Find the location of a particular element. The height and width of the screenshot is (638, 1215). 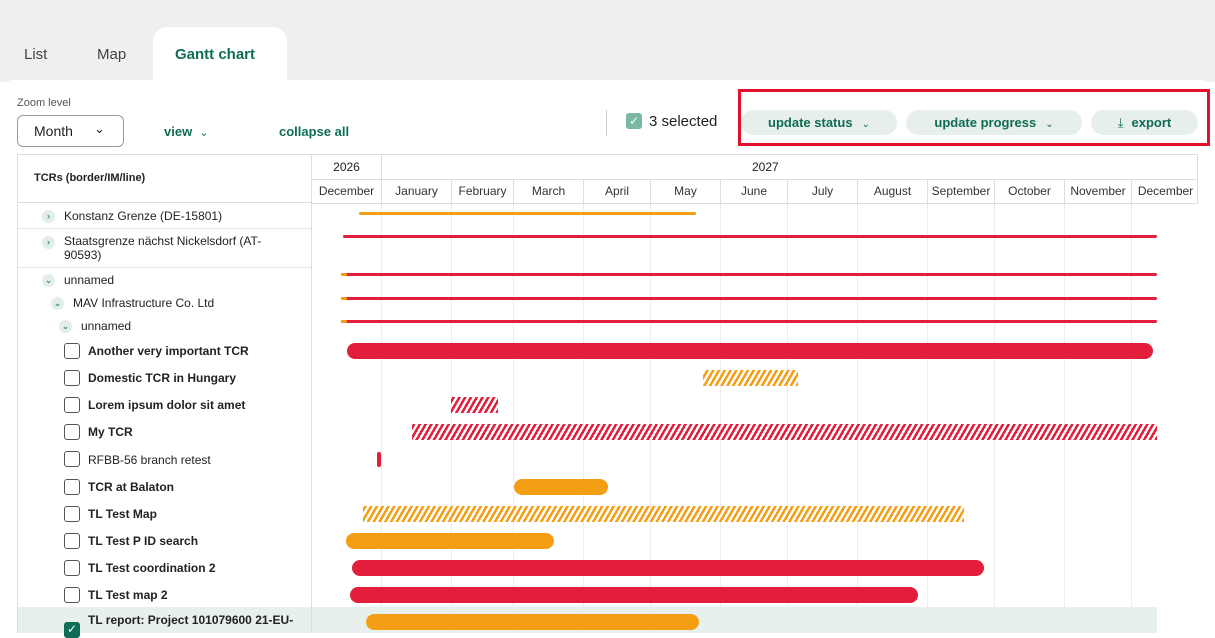

month-label: June is located at coordinates (754, 191).